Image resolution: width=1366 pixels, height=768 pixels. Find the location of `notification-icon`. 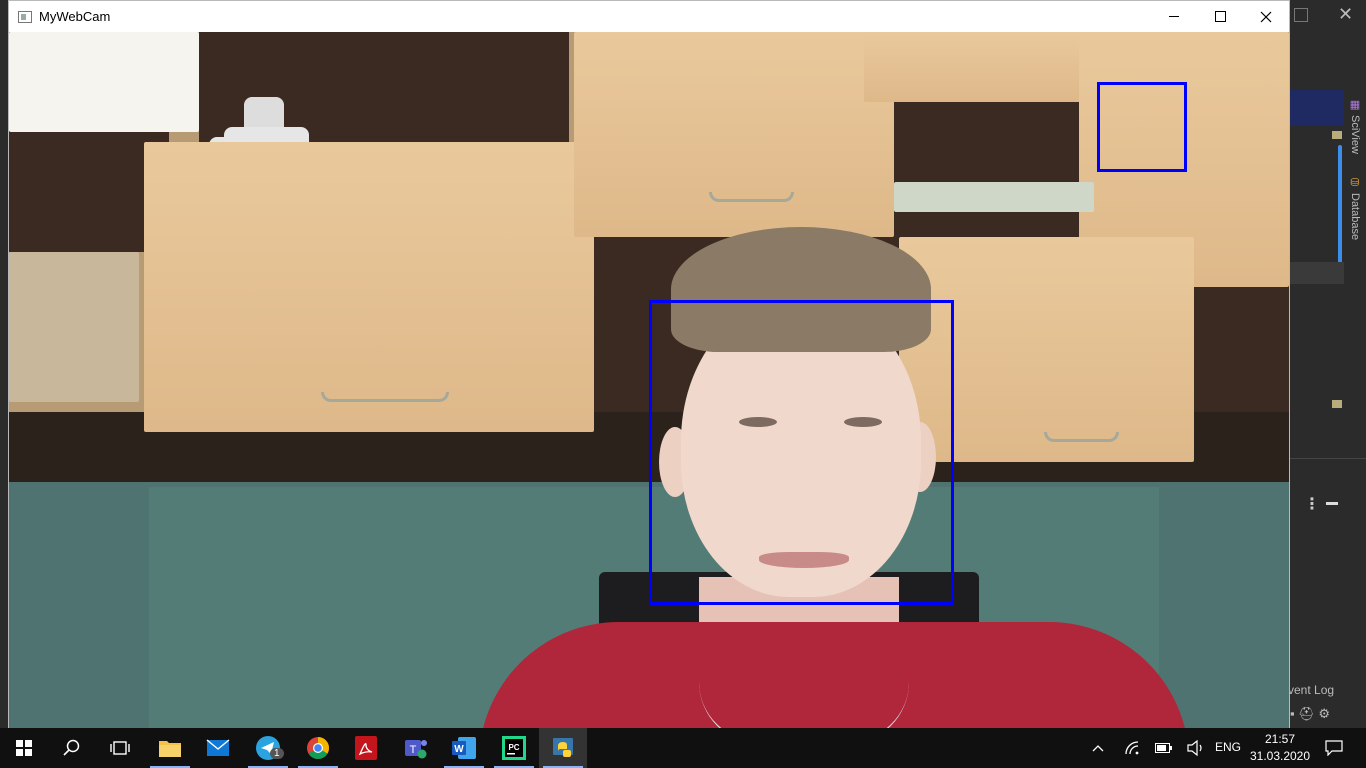

notification-icon is located at coordinates (1334, 748).